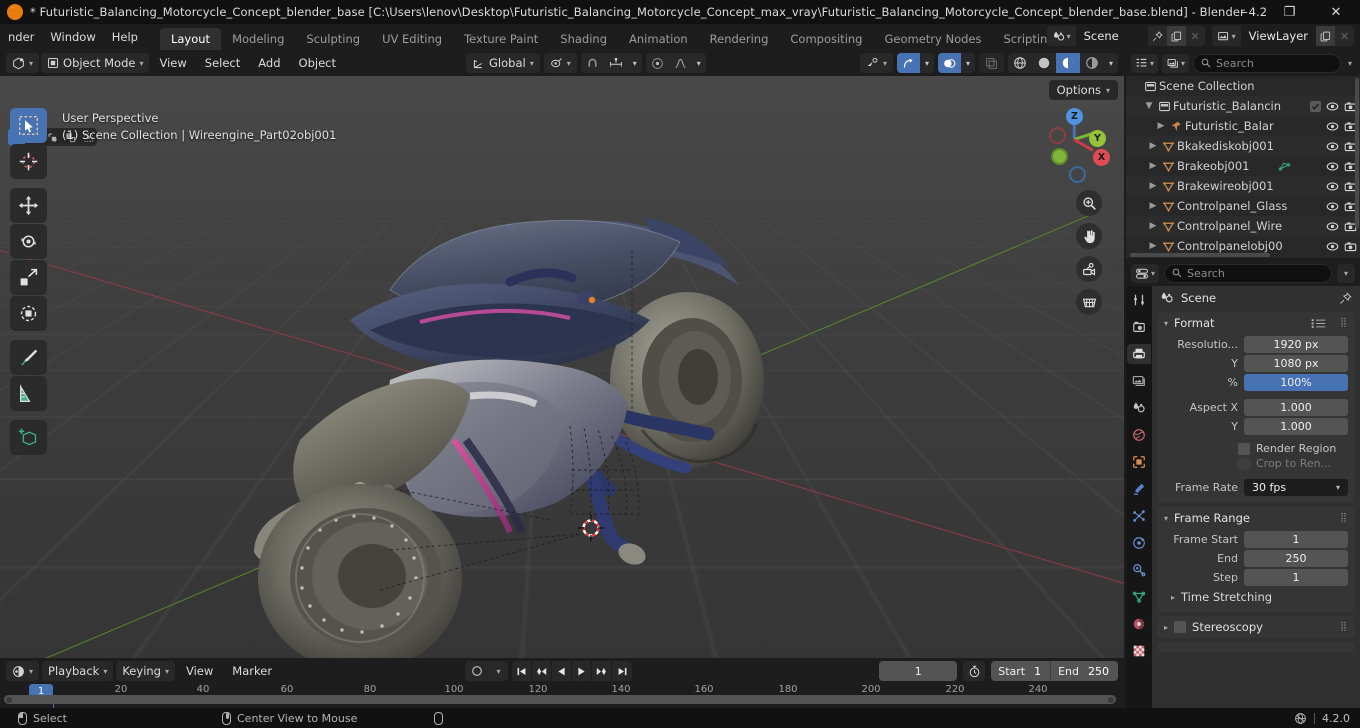 This screenshot has width=1360, height=728. I want to click on overlays-group: ▾, so click(956, 63).